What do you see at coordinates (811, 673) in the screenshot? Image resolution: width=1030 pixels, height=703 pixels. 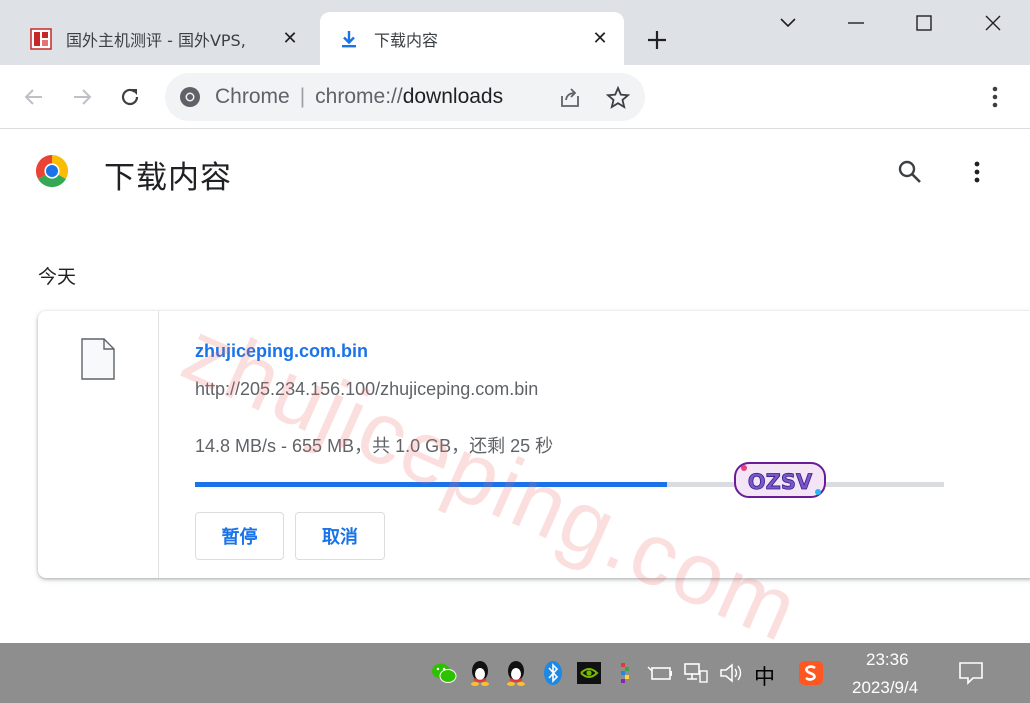 I see `sogou-input-icon` at bounding box center [811, 673].